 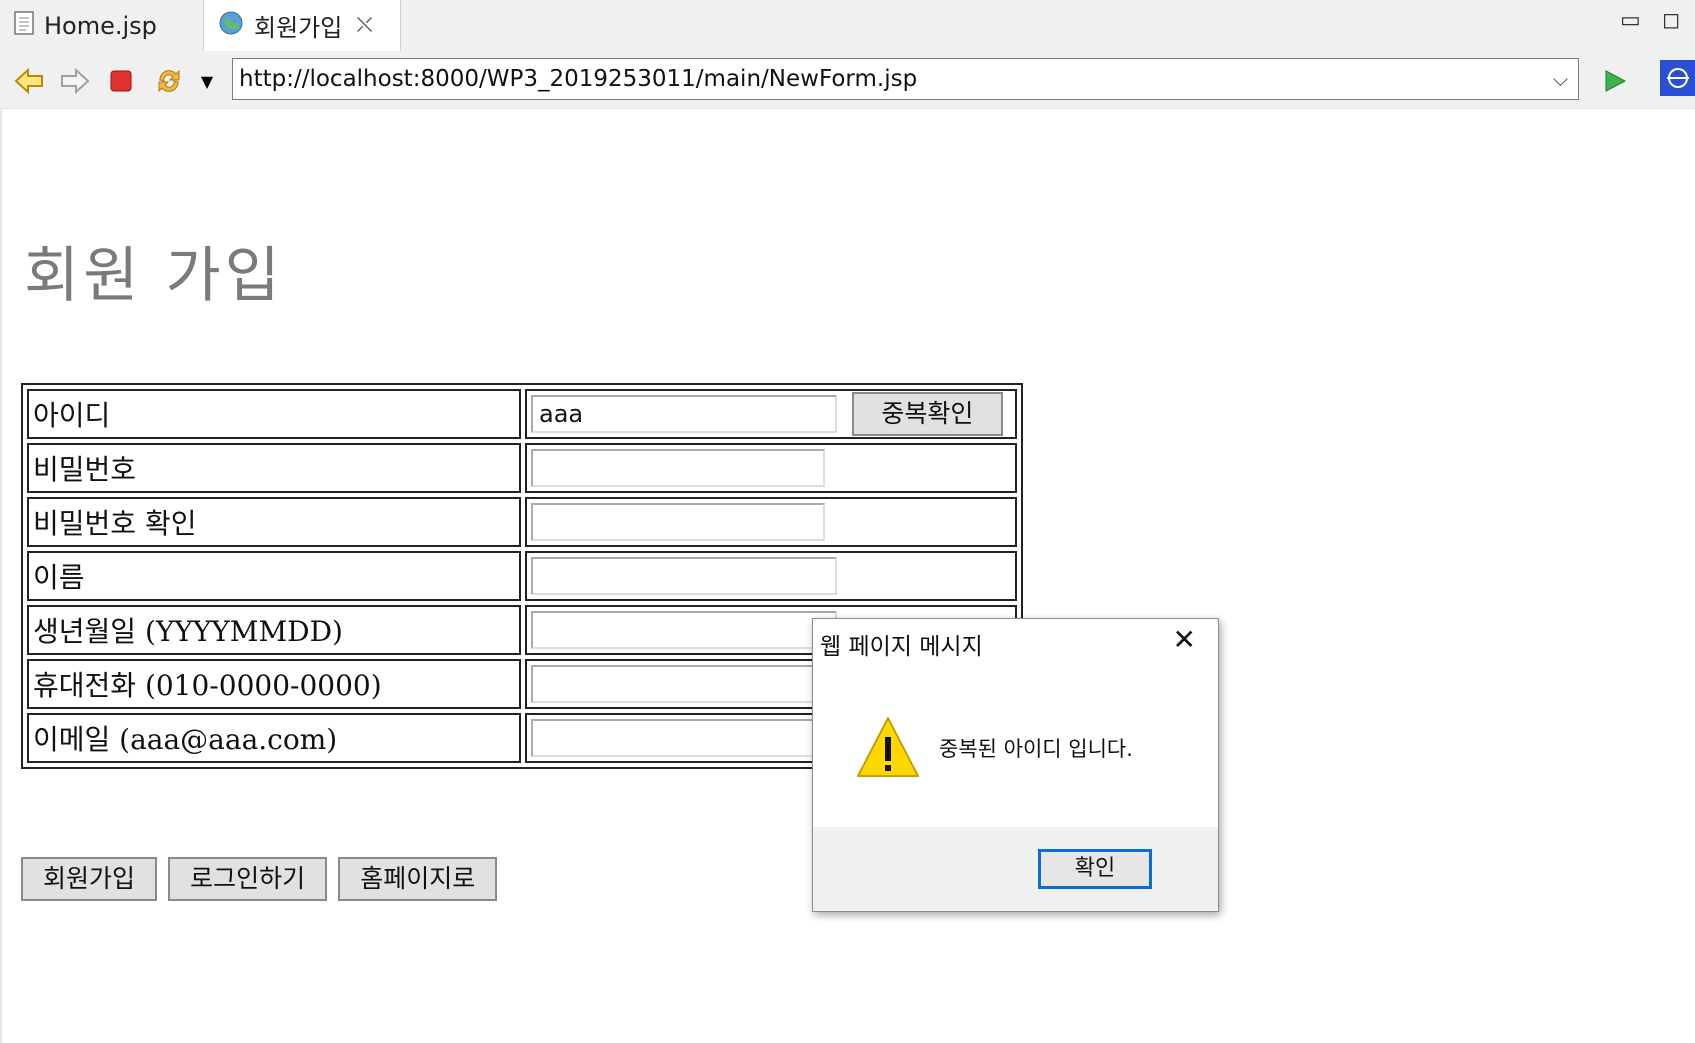 I want to click on dup-check-button: 중복확인, so click(x=927, y=414).